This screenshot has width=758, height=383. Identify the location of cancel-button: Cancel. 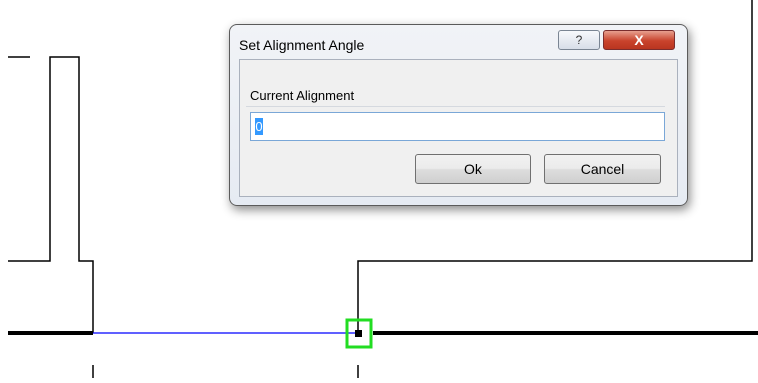
(602, 169).